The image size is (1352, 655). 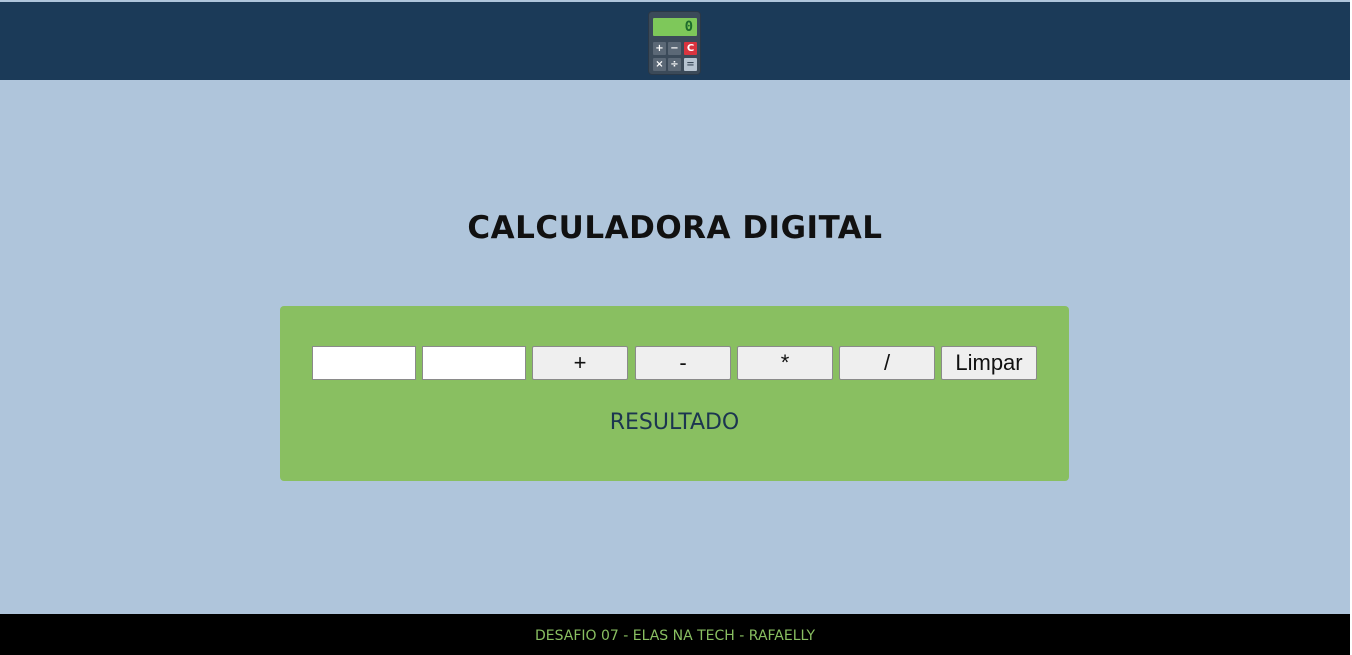 I want to click on result-text: RESULTADO, so click(x=674, y=422).